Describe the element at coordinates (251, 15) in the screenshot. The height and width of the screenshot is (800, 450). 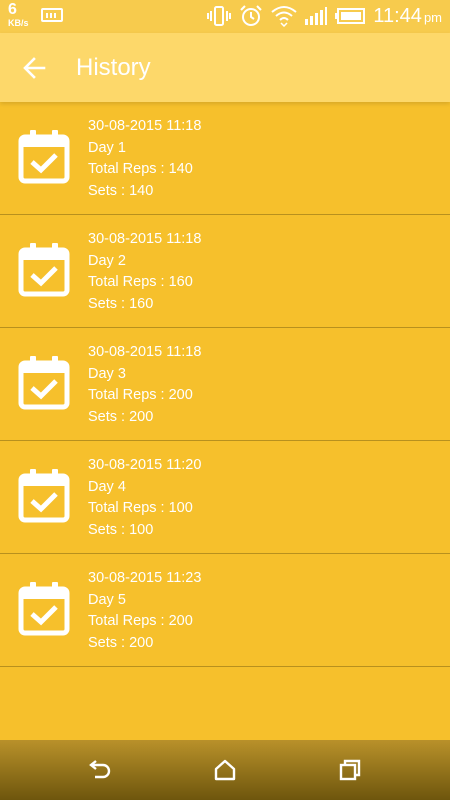
I see `alarm-icon` at that location.